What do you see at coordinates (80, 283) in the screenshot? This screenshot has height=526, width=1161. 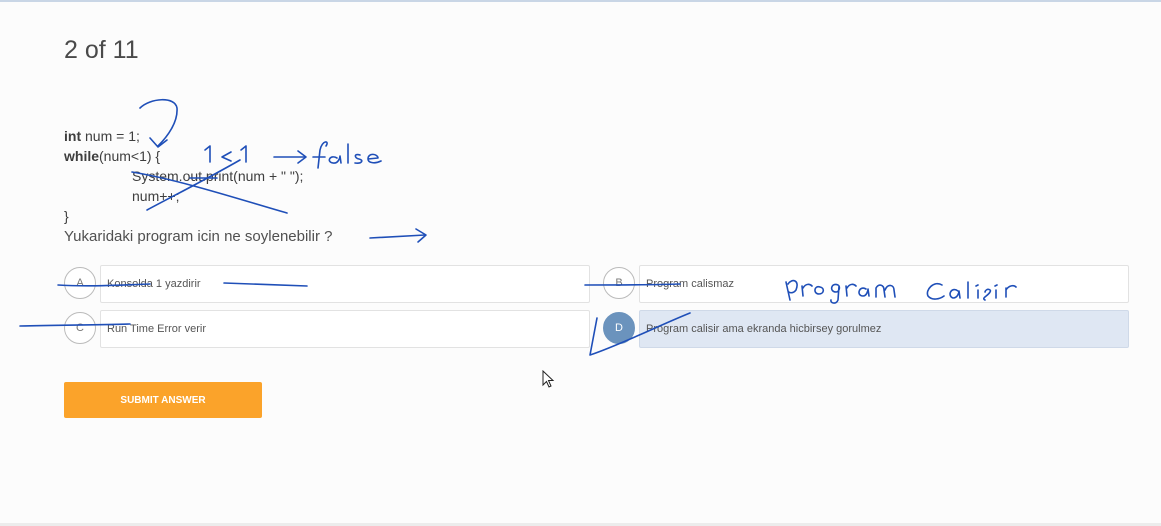 I see `option-a-radio: A` at bounding box center [80, 283].